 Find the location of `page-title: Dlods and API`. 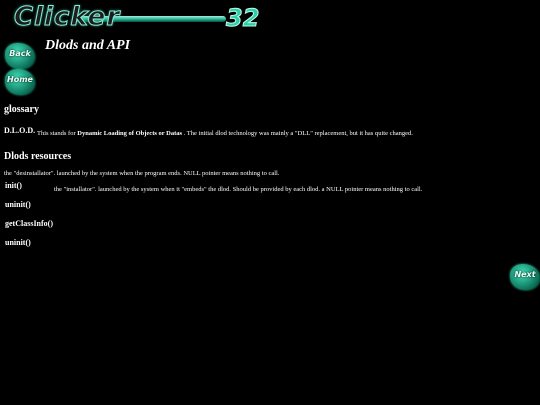

page-title: Dlods and API is located at coordinates (88, 45).